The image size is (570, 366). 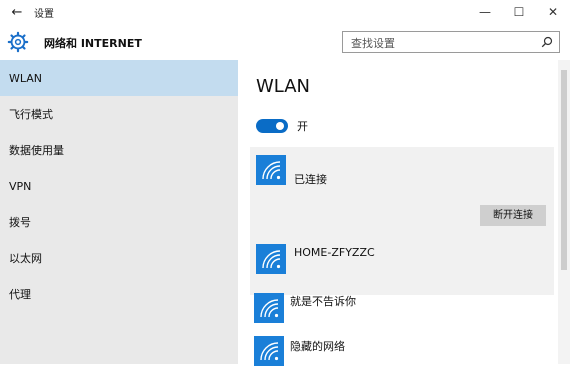 I want to click on network-item: 隐藏的网络, so click(x=402, y=349).